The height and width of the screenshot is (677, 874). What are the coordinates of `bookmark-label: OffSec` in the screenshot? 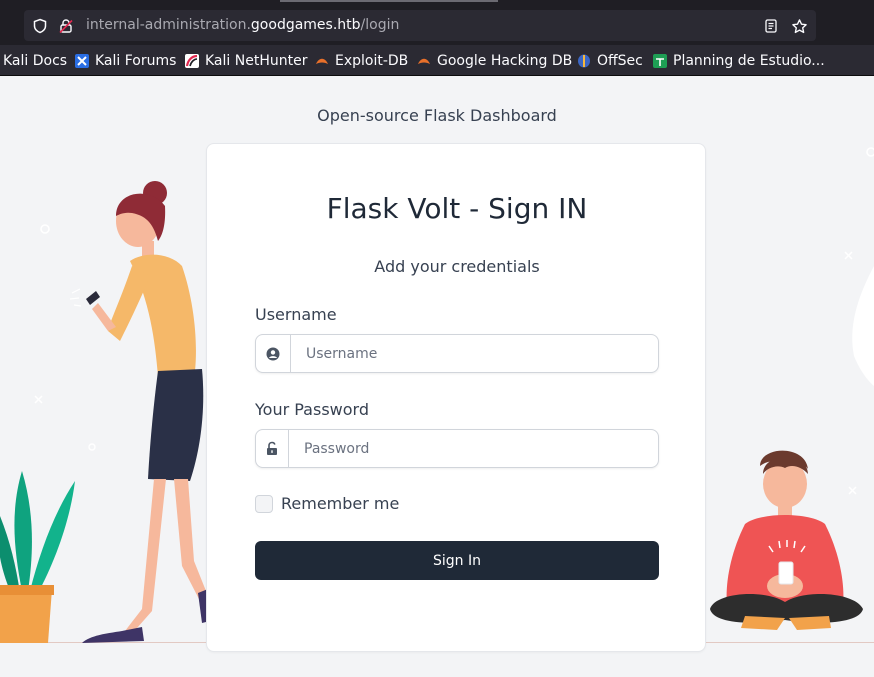 It's located at (620, 61).